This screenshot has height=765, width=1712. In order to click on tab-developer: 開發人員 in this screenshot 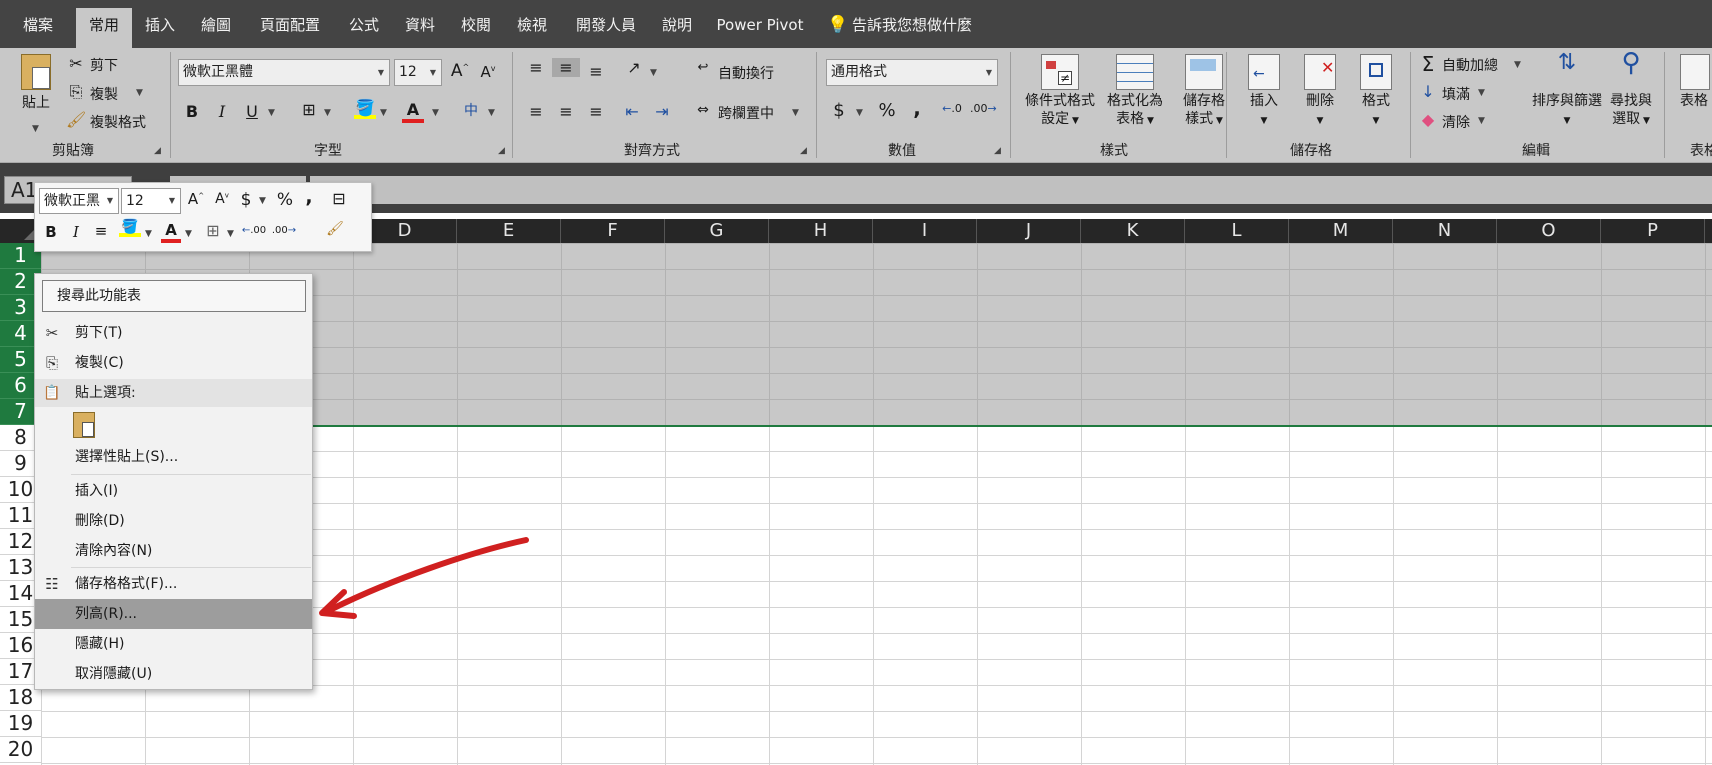, I will do `click(606, 28)`.